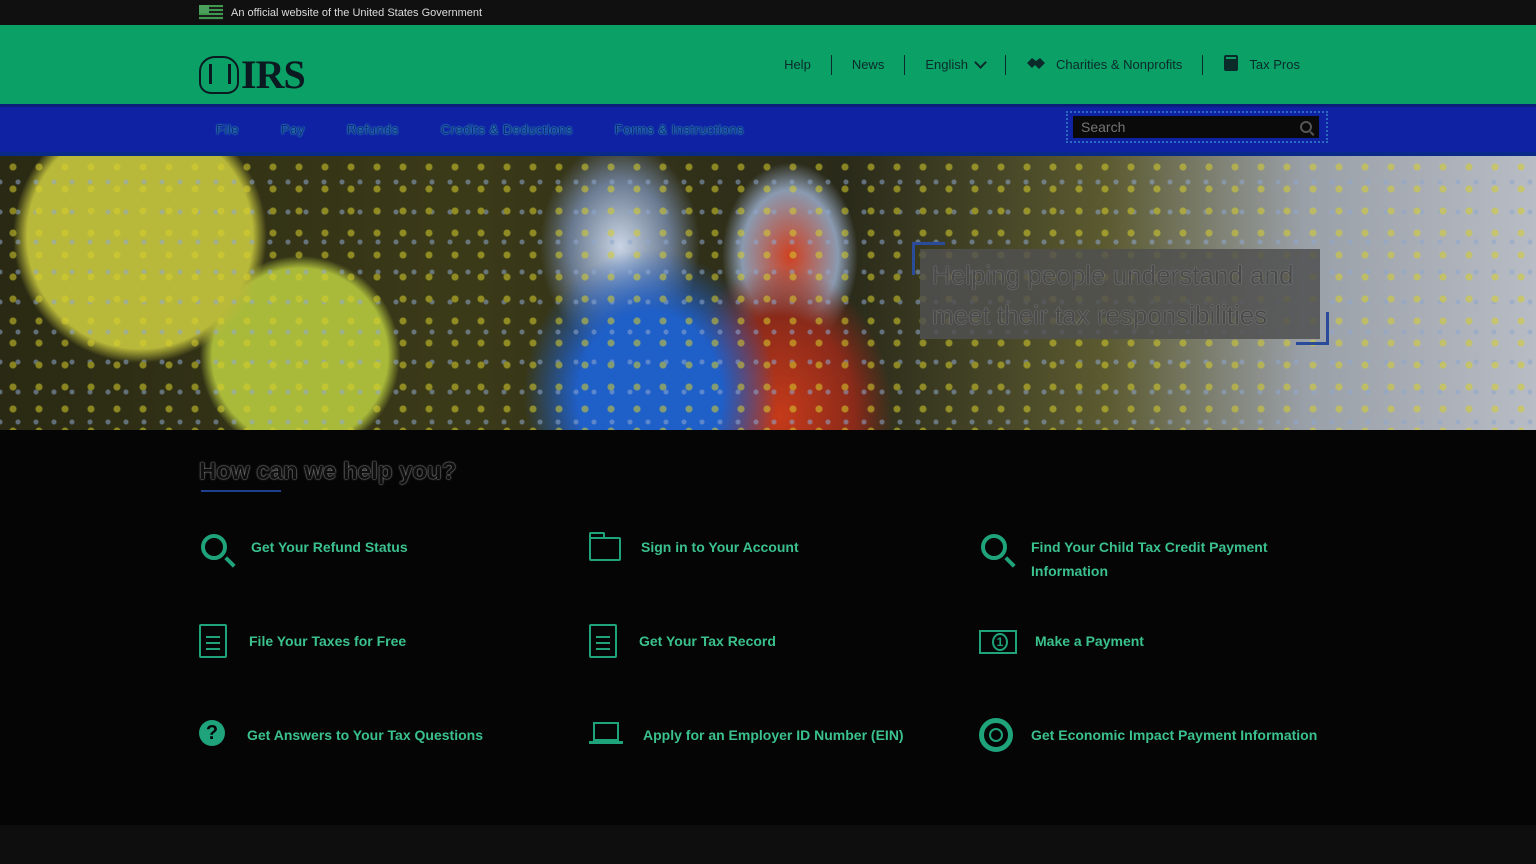 The width and height of the screenshot is (1536, 864). I want to click on money-icon, so click(998, 642).